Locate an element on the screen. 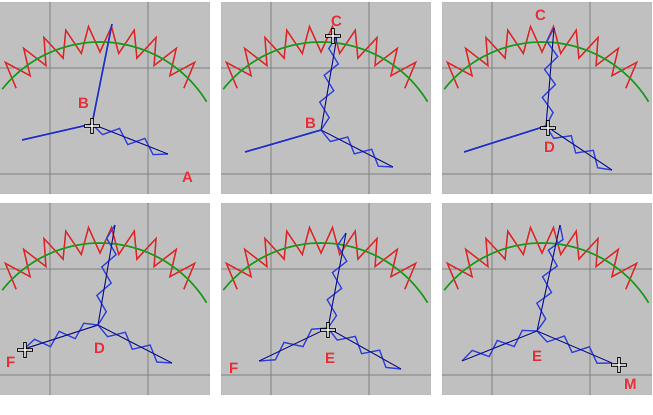  point-label: A is located at coordinates (187, 177).